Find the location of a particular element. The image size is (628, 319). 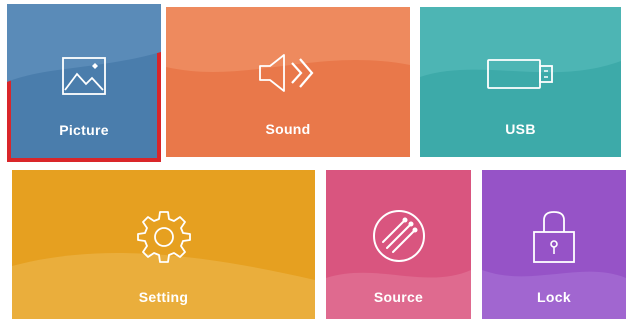

tile-lock: Lock is located at coordinates (554, 244).